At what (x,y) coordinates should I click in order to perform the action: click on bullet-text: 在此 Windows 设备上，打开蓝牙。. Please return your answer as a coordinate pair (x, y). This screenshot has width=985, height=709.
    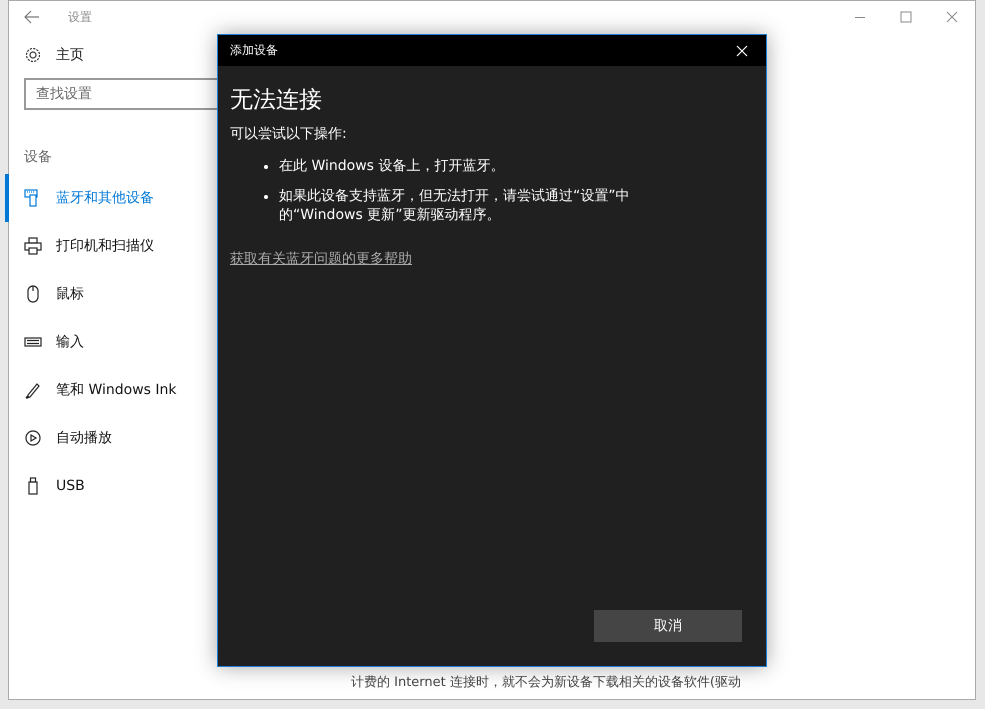
    Looking at the image, I should click on (392, 166).